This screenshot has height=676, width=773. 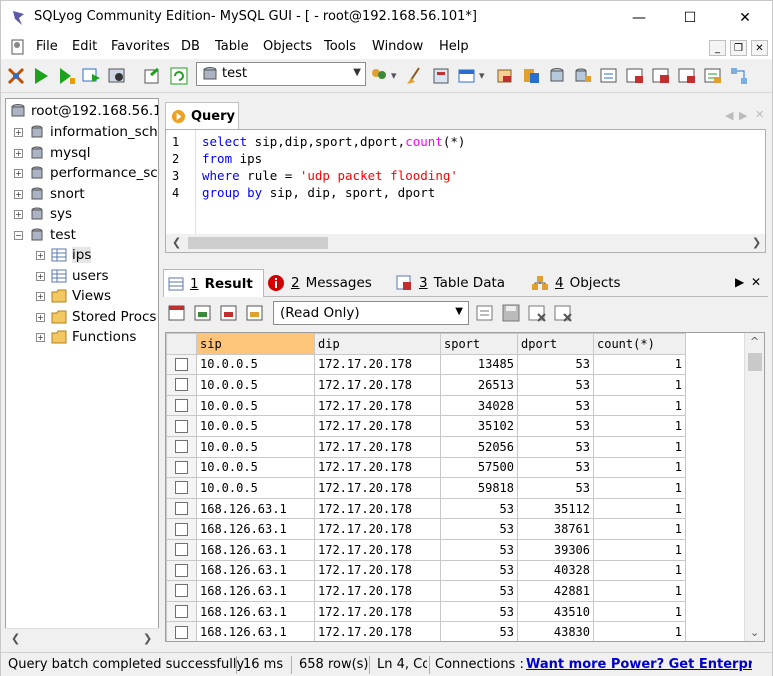 What do you see at coordinates (47, 46) in the screenshot?
I see `menu-file: File` at bounding box center [47, 46].